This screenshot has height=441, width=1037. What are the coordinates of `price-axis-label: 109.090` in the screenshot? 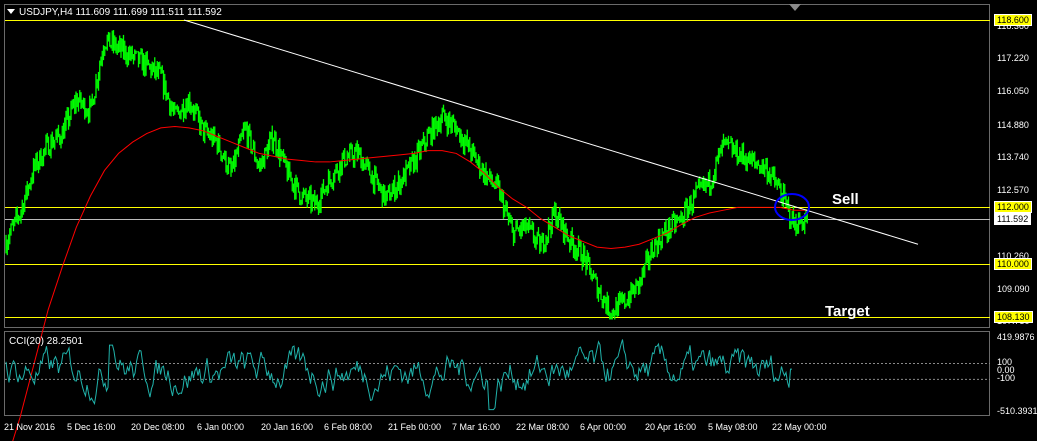 It's located at (1013, 288).